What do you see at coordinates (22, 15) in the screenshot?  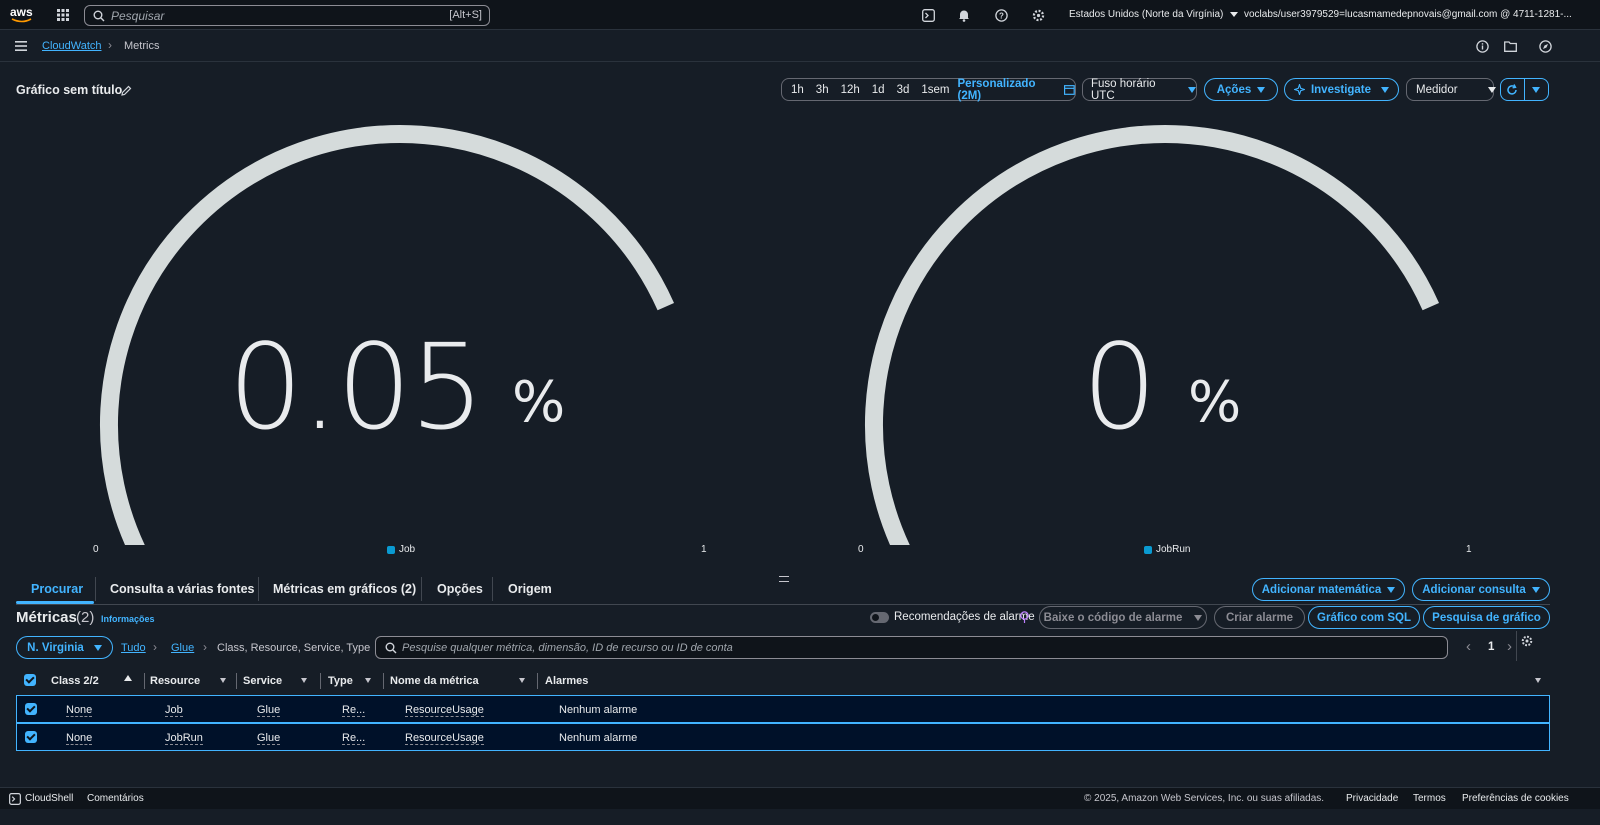 I see `aws-logo: aws` at bounding box center [22, 15].